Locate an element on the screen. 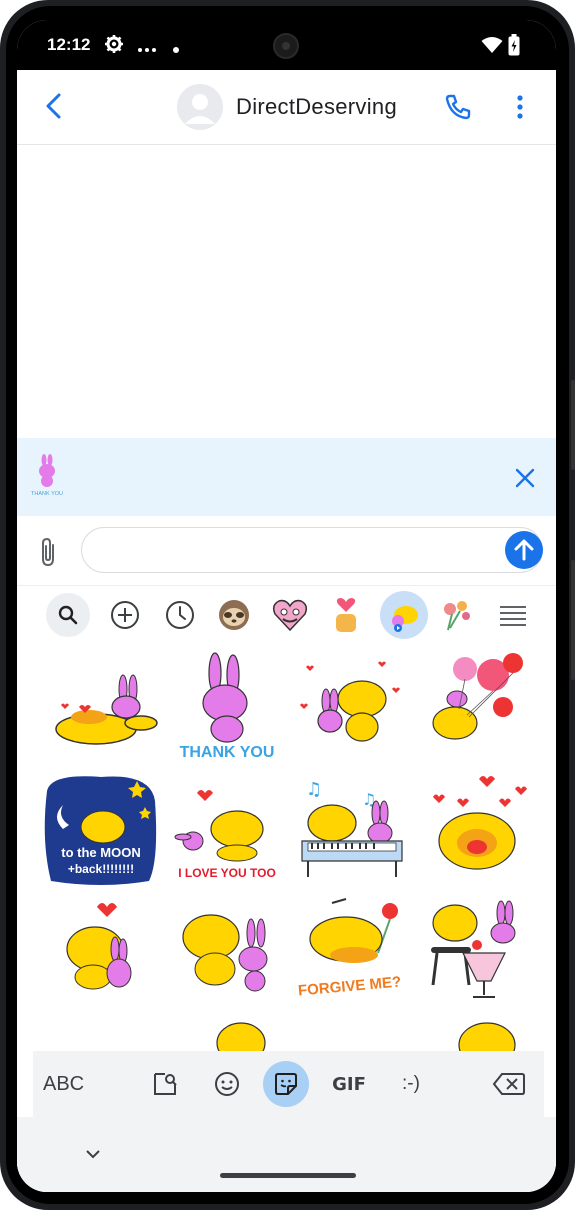  emoticon-button: :-) is located at coordinates (411, 1084).